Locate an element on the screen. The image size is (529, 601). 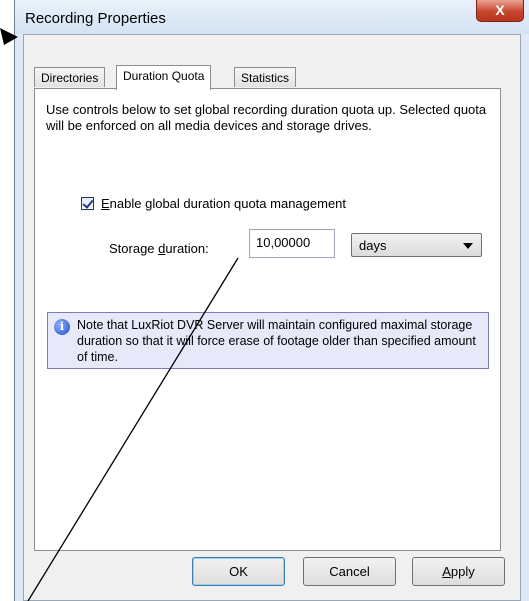
tab-statistics: Statistics is located at coordinates (265, 77).